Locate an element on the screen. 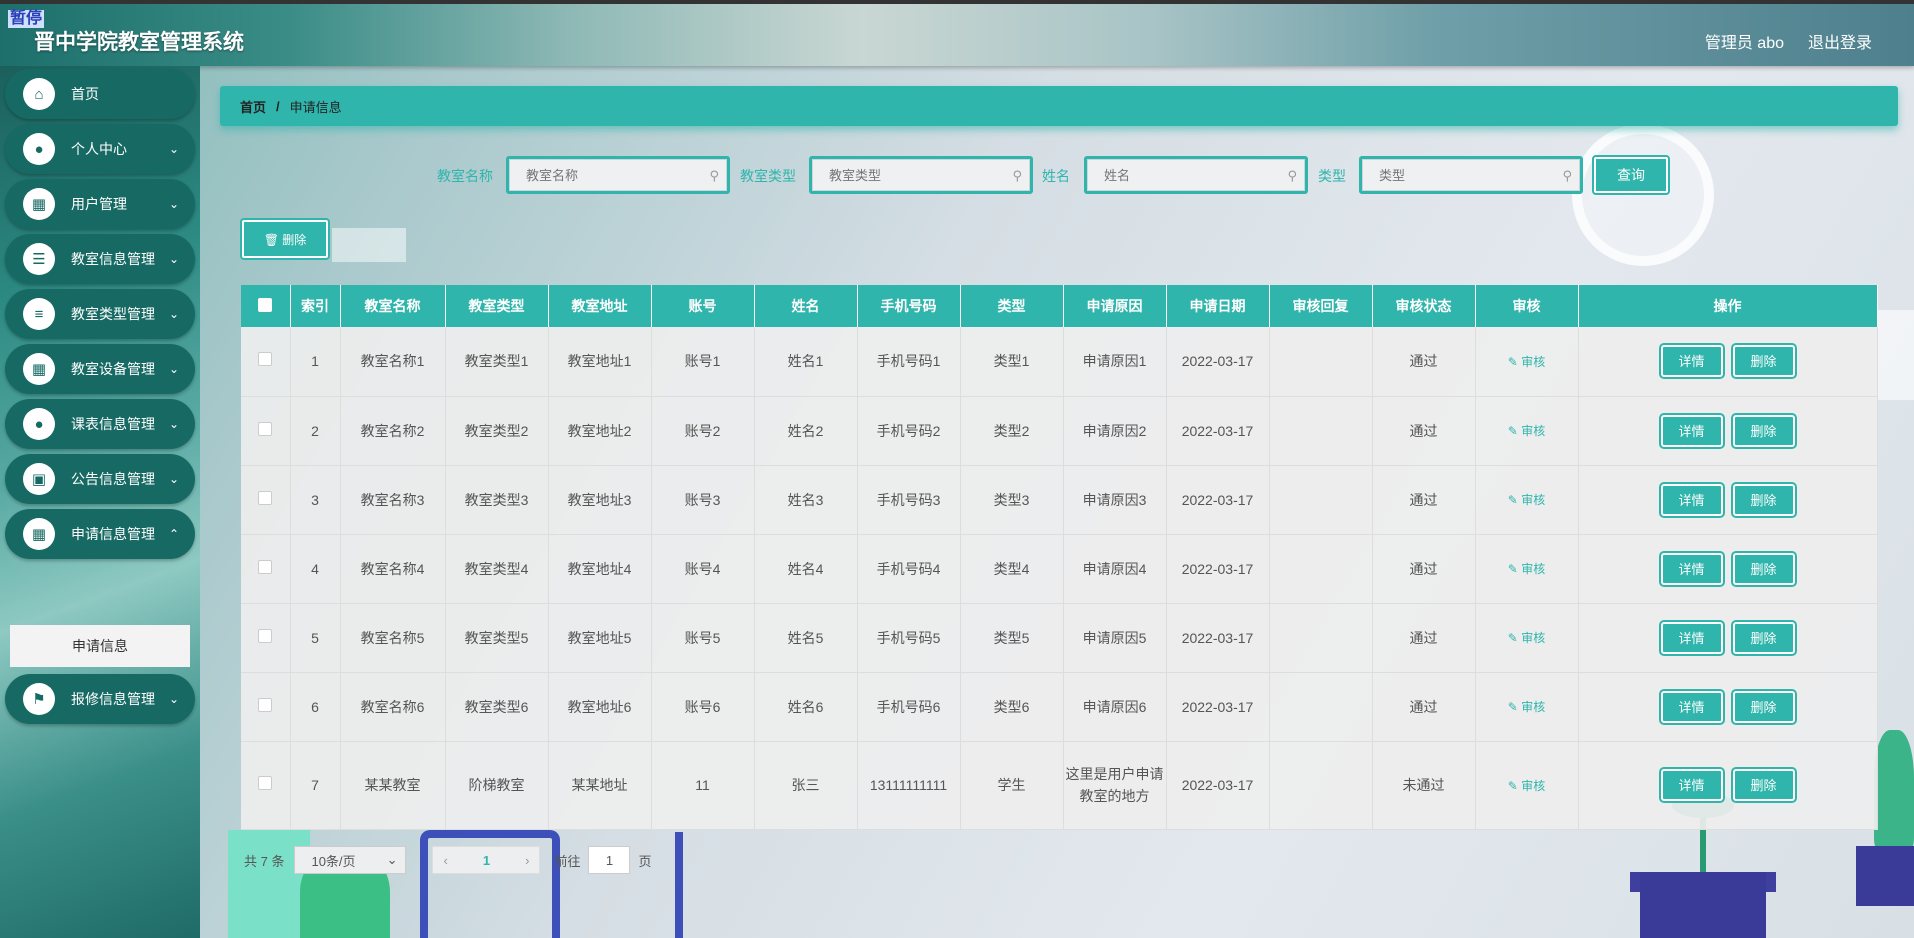  total-count: 共 7 条 is located at coordinates (264, 861).